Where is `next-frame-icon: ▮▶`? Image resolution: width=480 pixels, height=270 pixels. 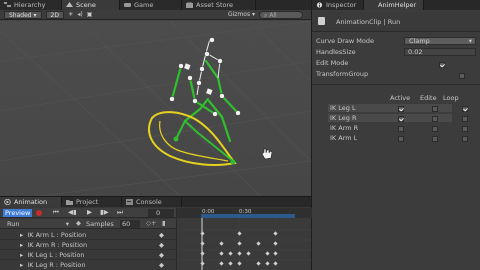 next-frame-icon: ▮▶ is located at coordinates (104, 212).